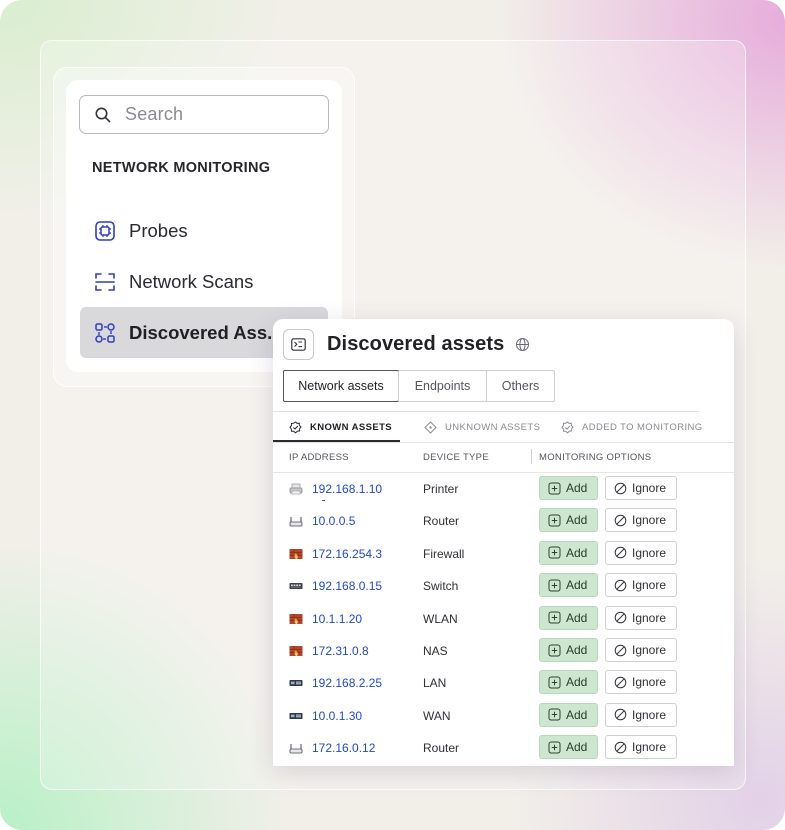 The image size is (785, 830). I want to click on ip-address-link: 10.1.1.20, so click(337, 619).